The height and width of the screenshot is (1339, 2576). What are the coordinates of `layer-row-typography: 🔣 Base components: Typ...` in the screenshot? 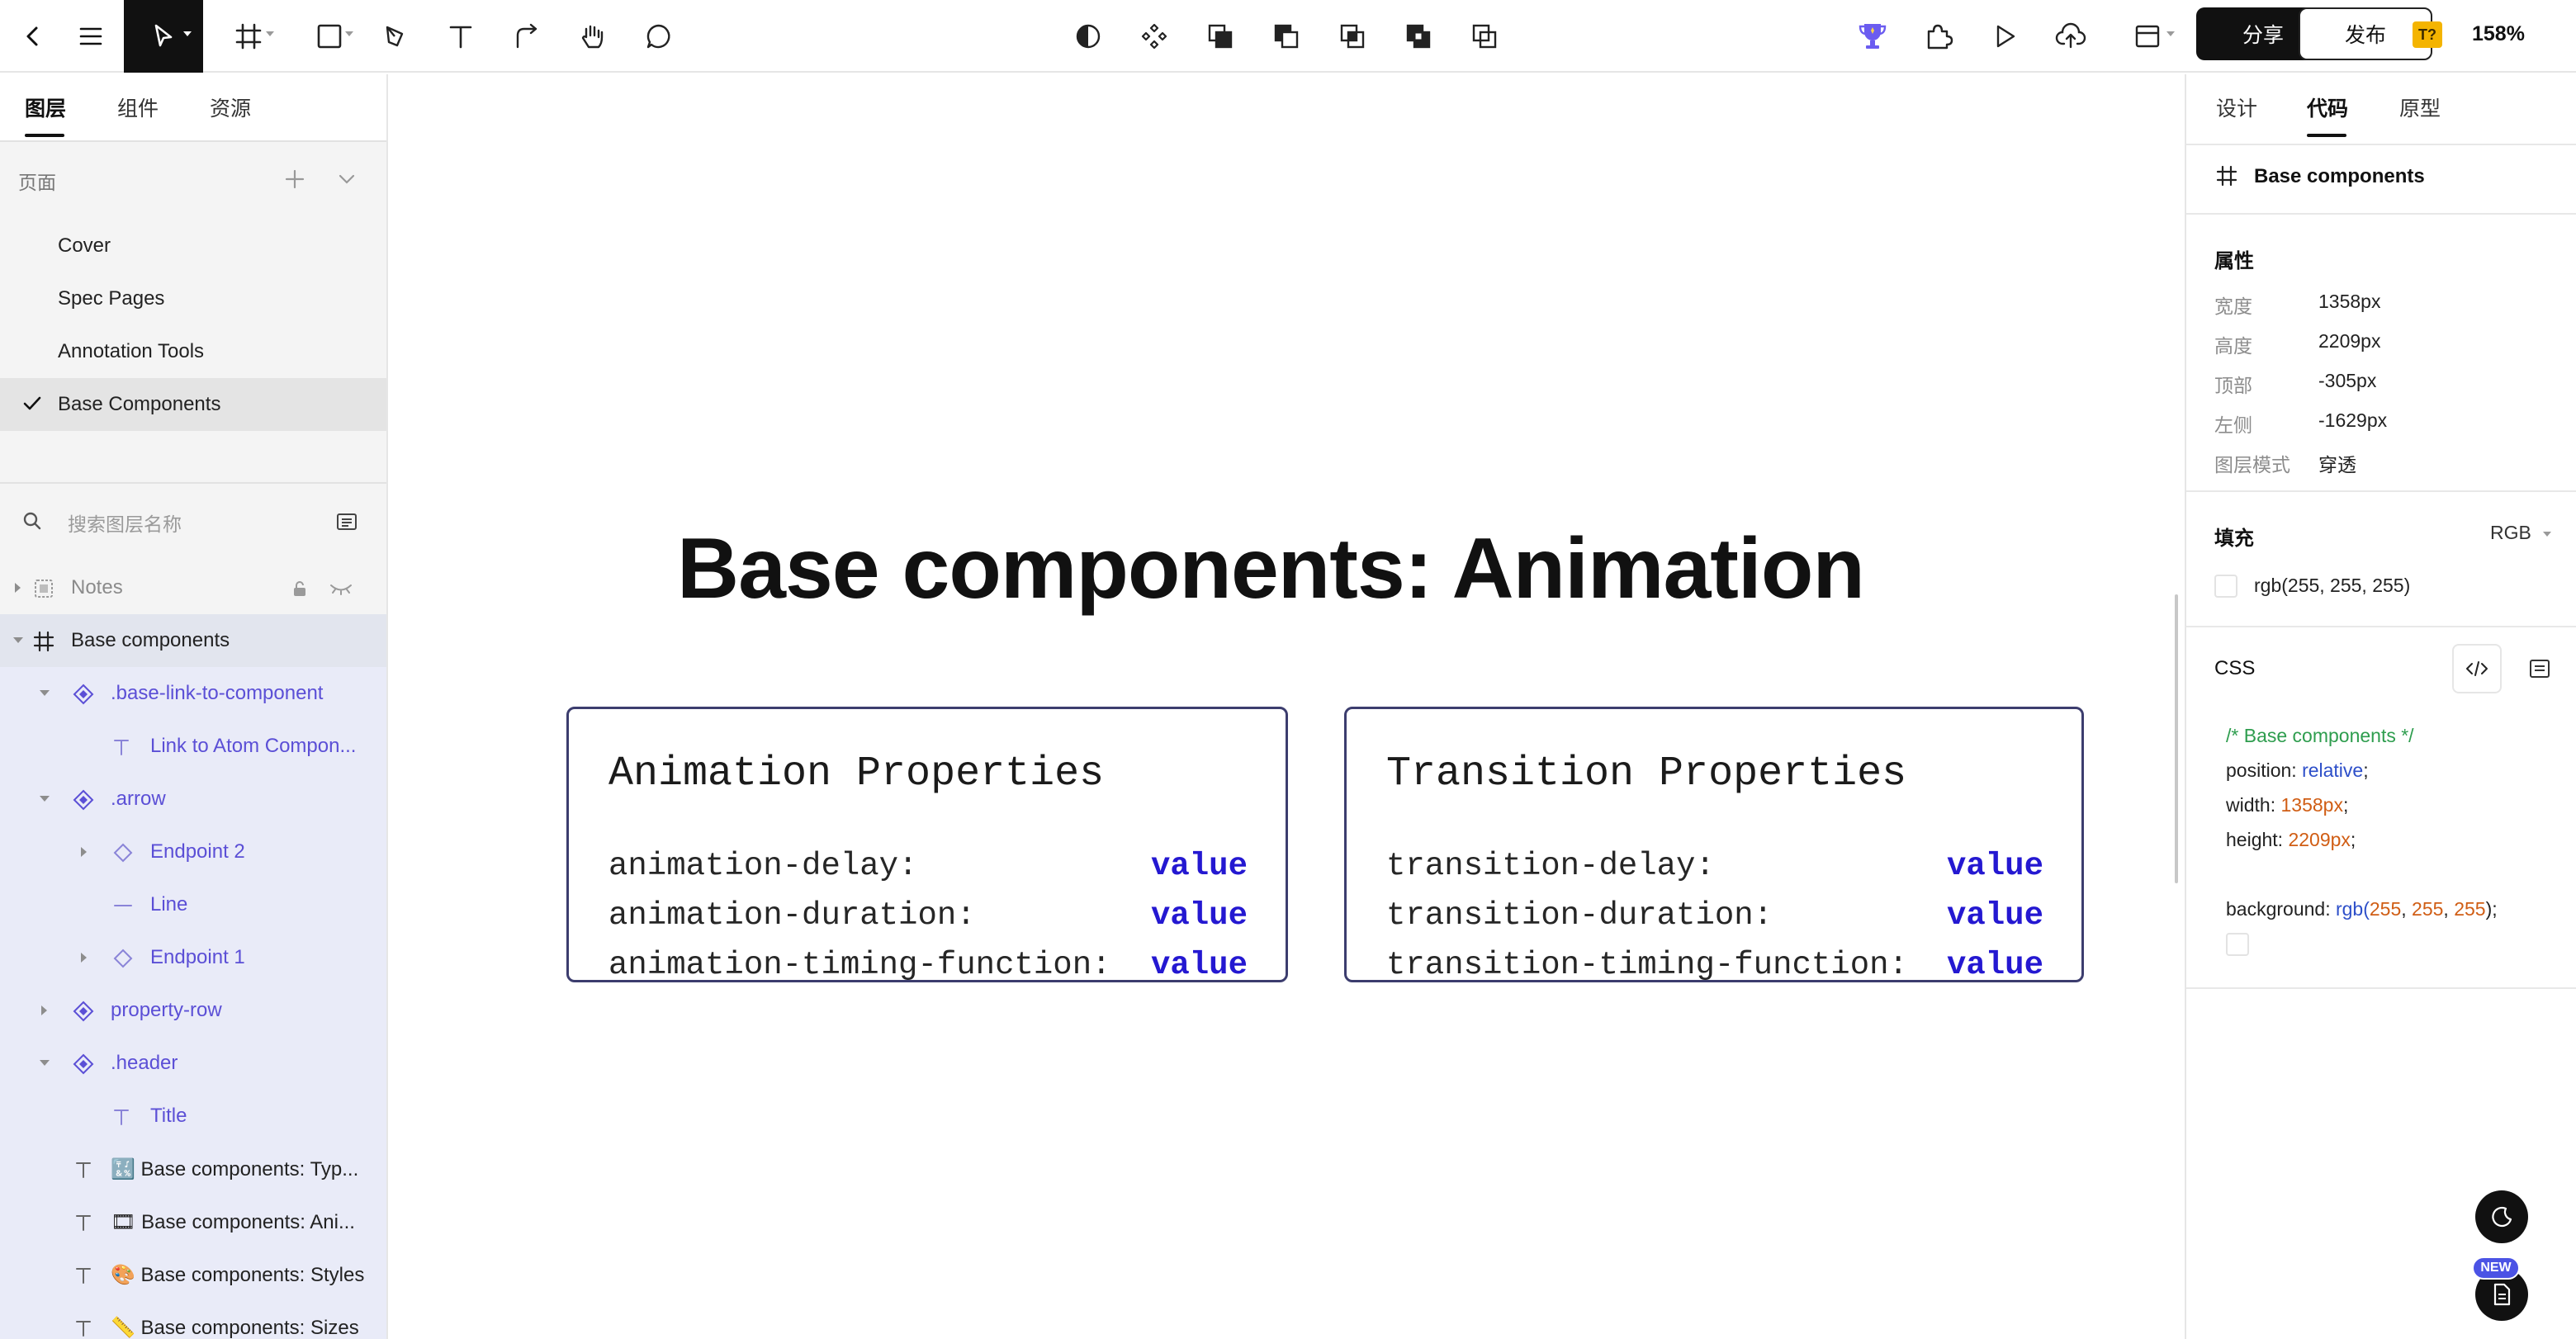 It's located at (193, 1169).